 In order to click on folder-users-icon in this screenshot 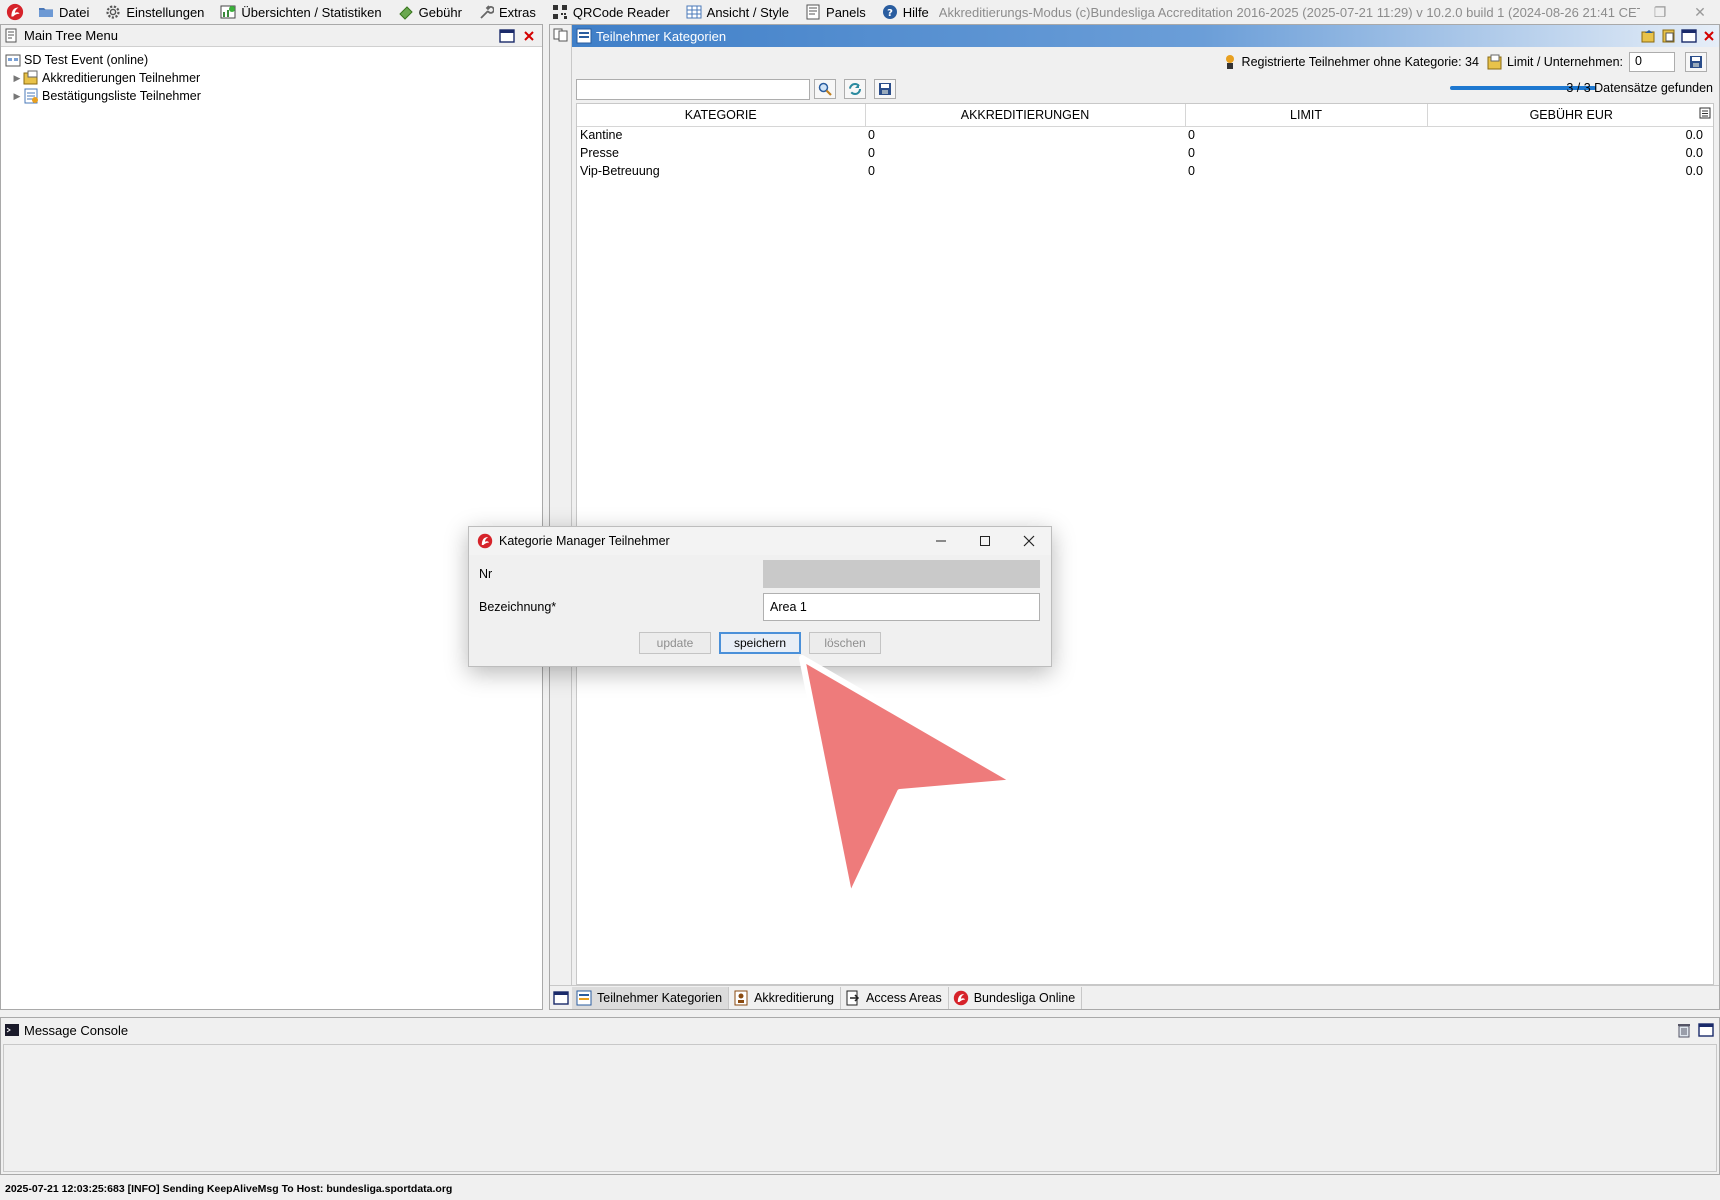, I will do `click(30, 77)`.